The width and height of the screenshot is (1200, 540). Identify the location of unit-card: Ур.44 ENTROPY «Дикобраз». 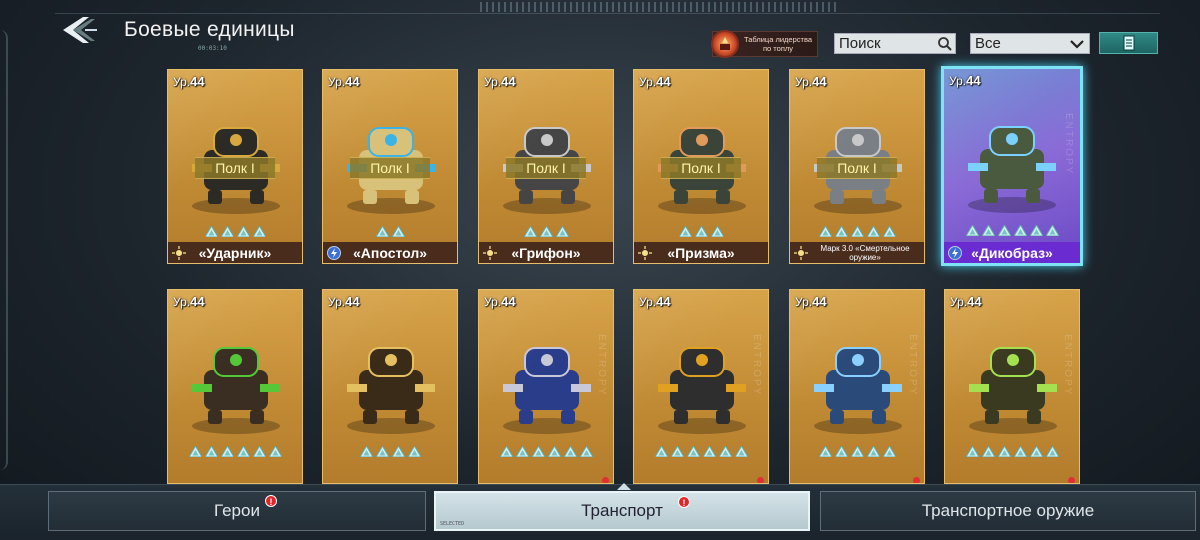
(1012, 166).